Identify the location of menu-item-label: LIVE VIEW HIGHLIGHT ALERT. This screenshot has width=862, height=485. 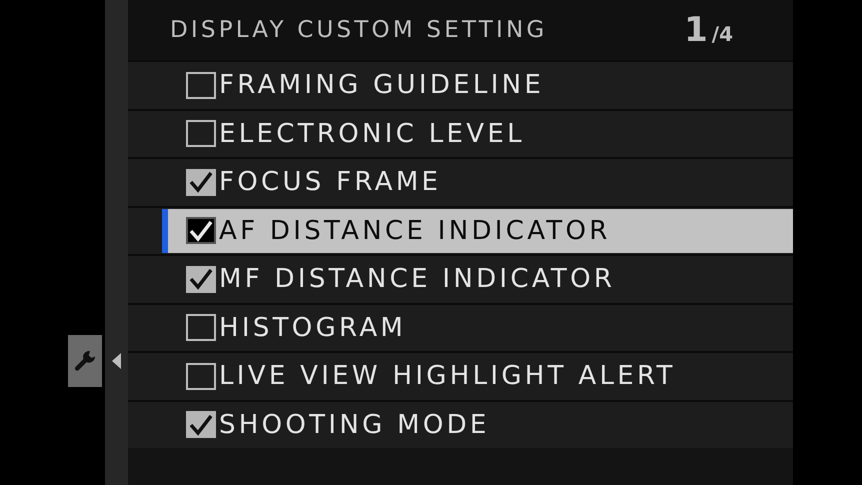
(447, 376).